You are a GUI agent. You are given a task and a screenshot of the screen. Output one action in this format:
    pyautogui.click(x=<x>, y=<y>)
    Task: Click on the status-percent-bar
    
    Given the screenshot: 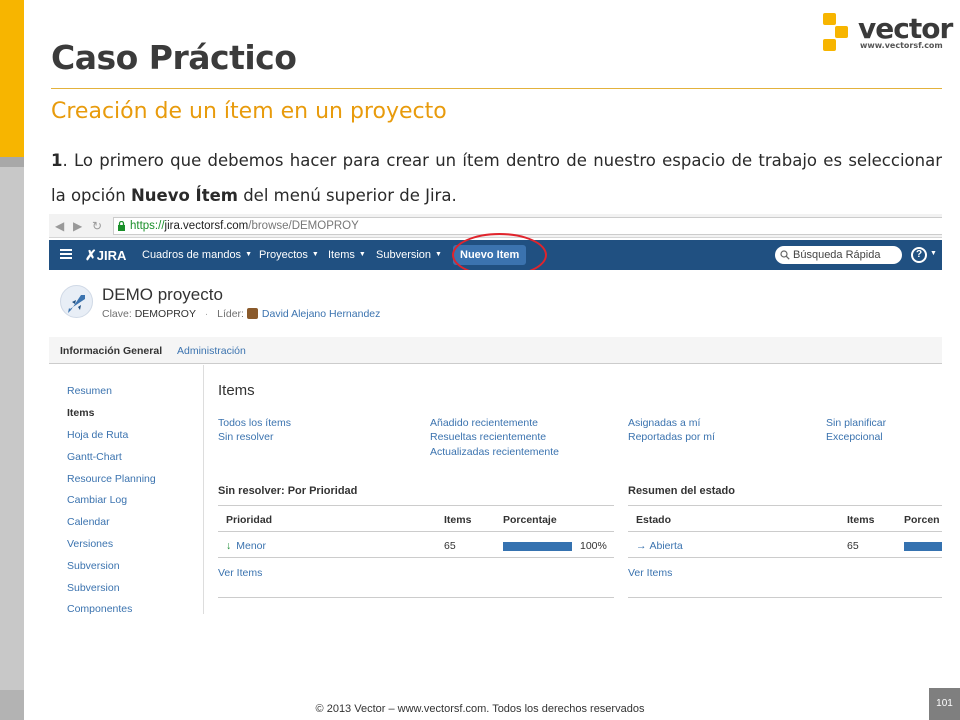 What is the action you would take?
    pyautogui.click(x=923, y=546)
    